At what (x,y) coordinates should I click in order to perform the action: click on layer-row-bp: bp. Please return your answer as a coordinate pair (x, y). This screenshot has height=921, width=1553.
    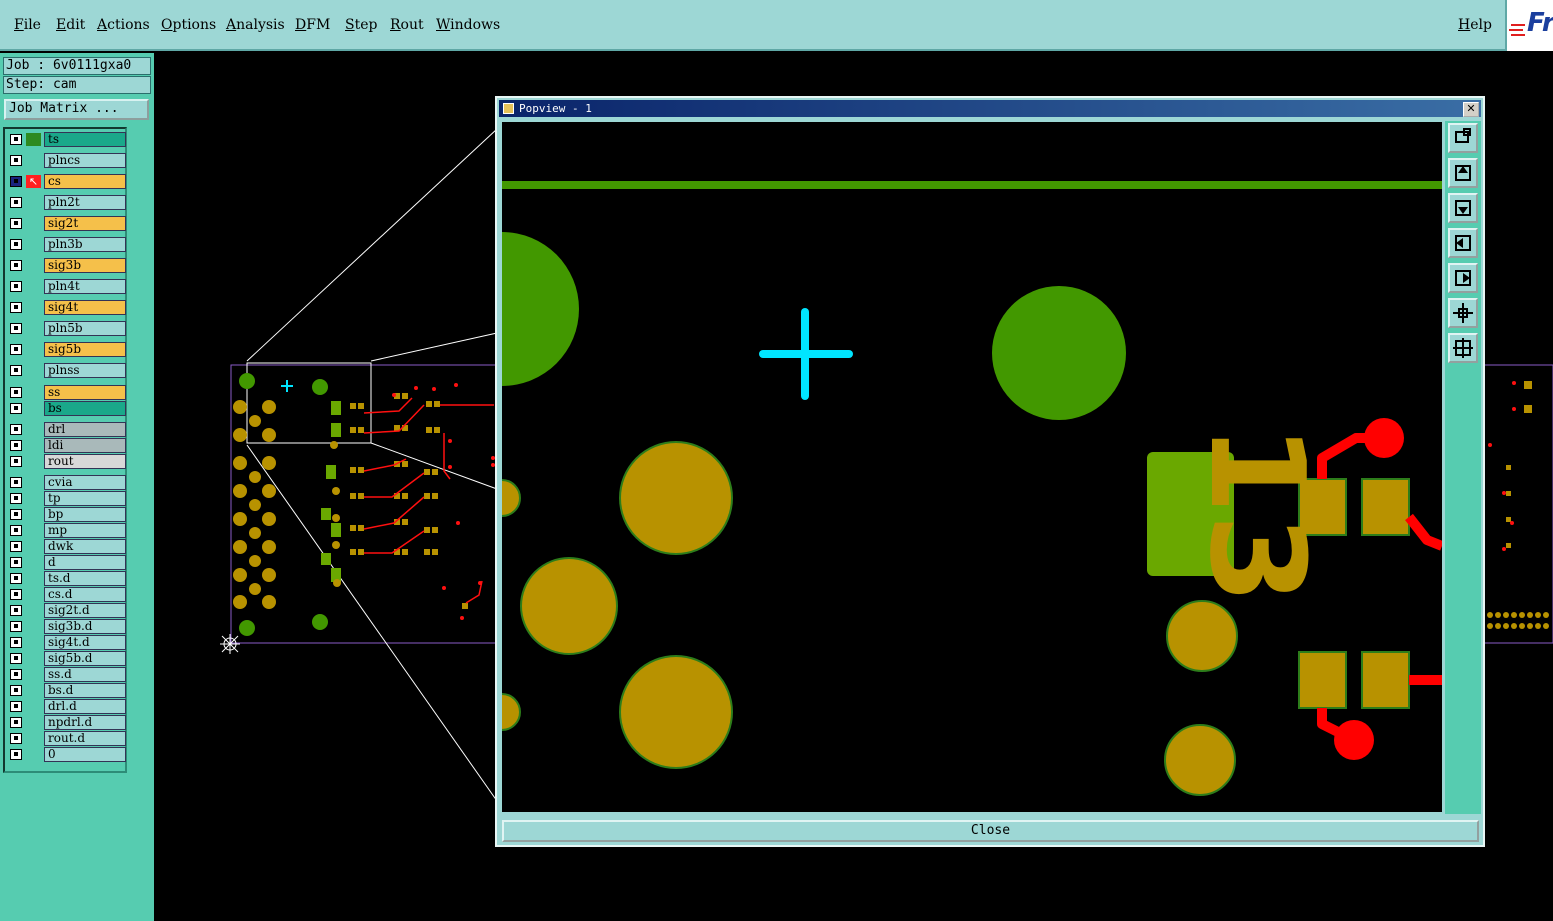
    Looking at the image, I should click on (67, 514).